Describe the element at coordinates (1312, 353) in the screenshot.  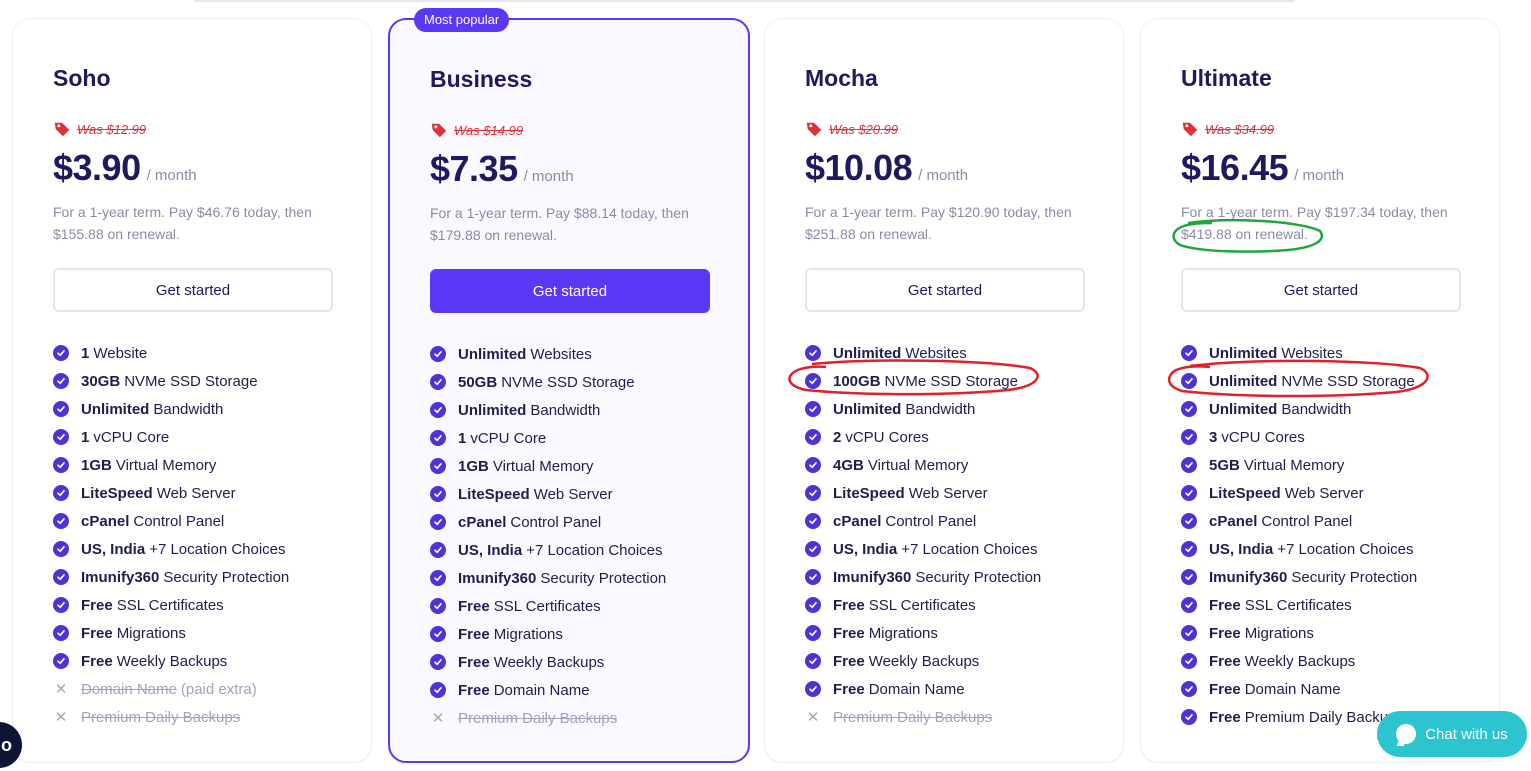
I see `feature-label: Websites` at that location.